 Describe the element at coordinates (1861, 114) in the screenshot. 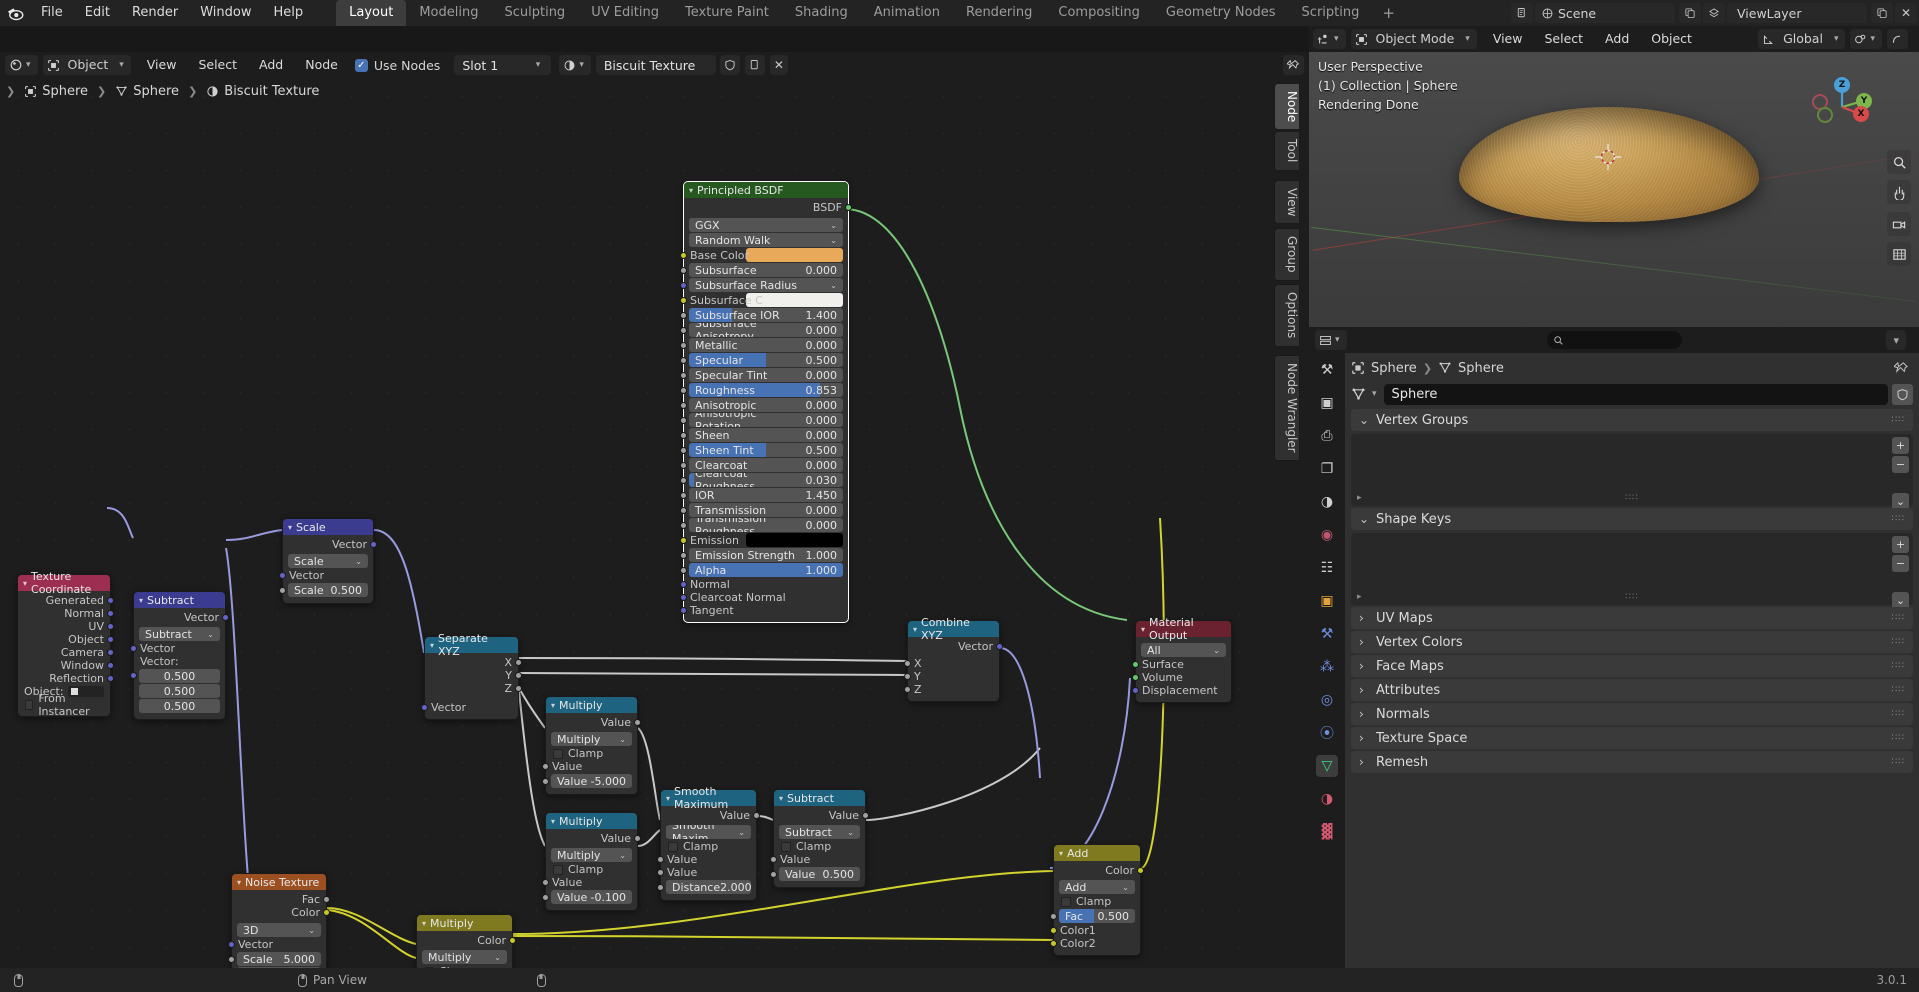

I see `gizmo-axis-x: X` at that location.